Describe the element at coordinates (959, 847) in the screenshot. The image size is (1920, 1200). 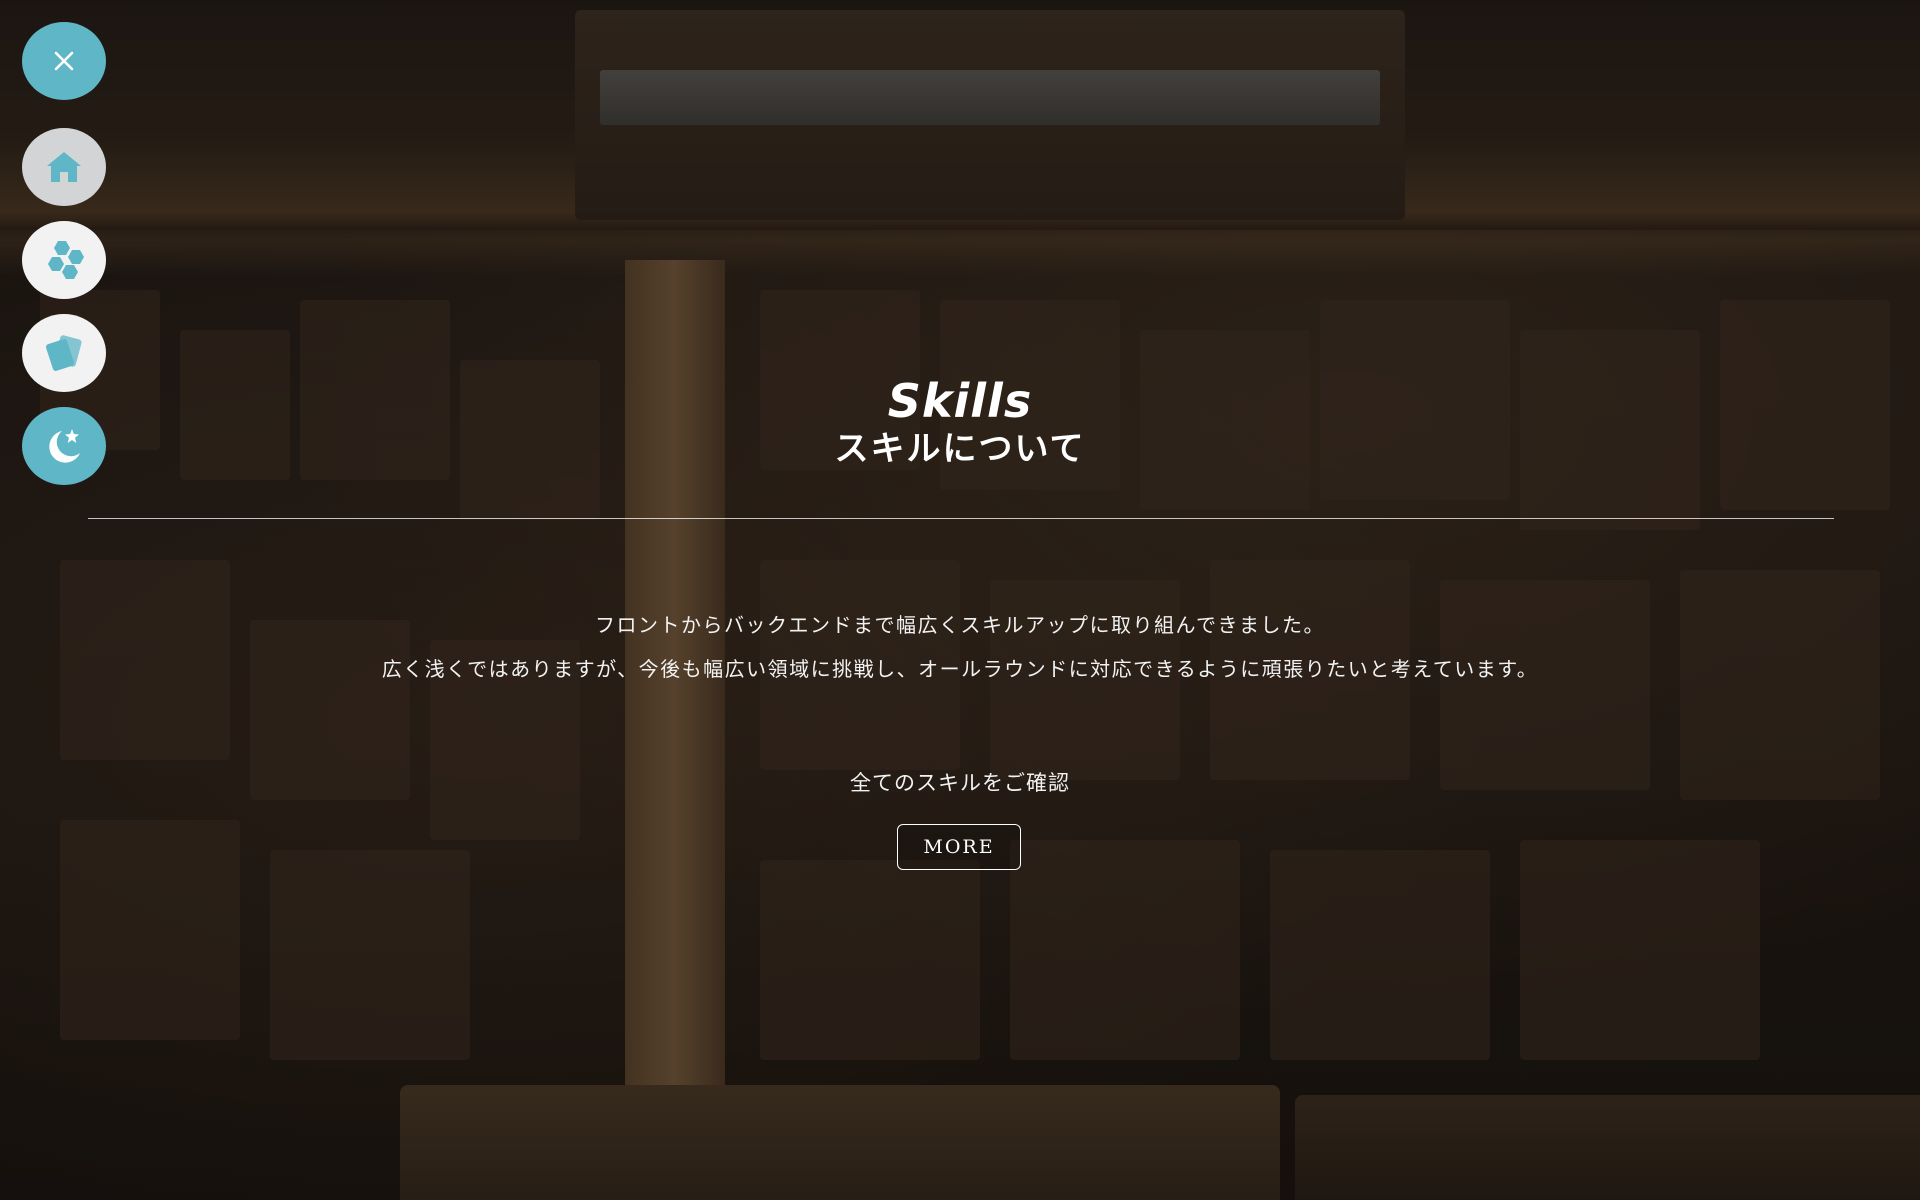
I see `more-button: MORE` at that location.